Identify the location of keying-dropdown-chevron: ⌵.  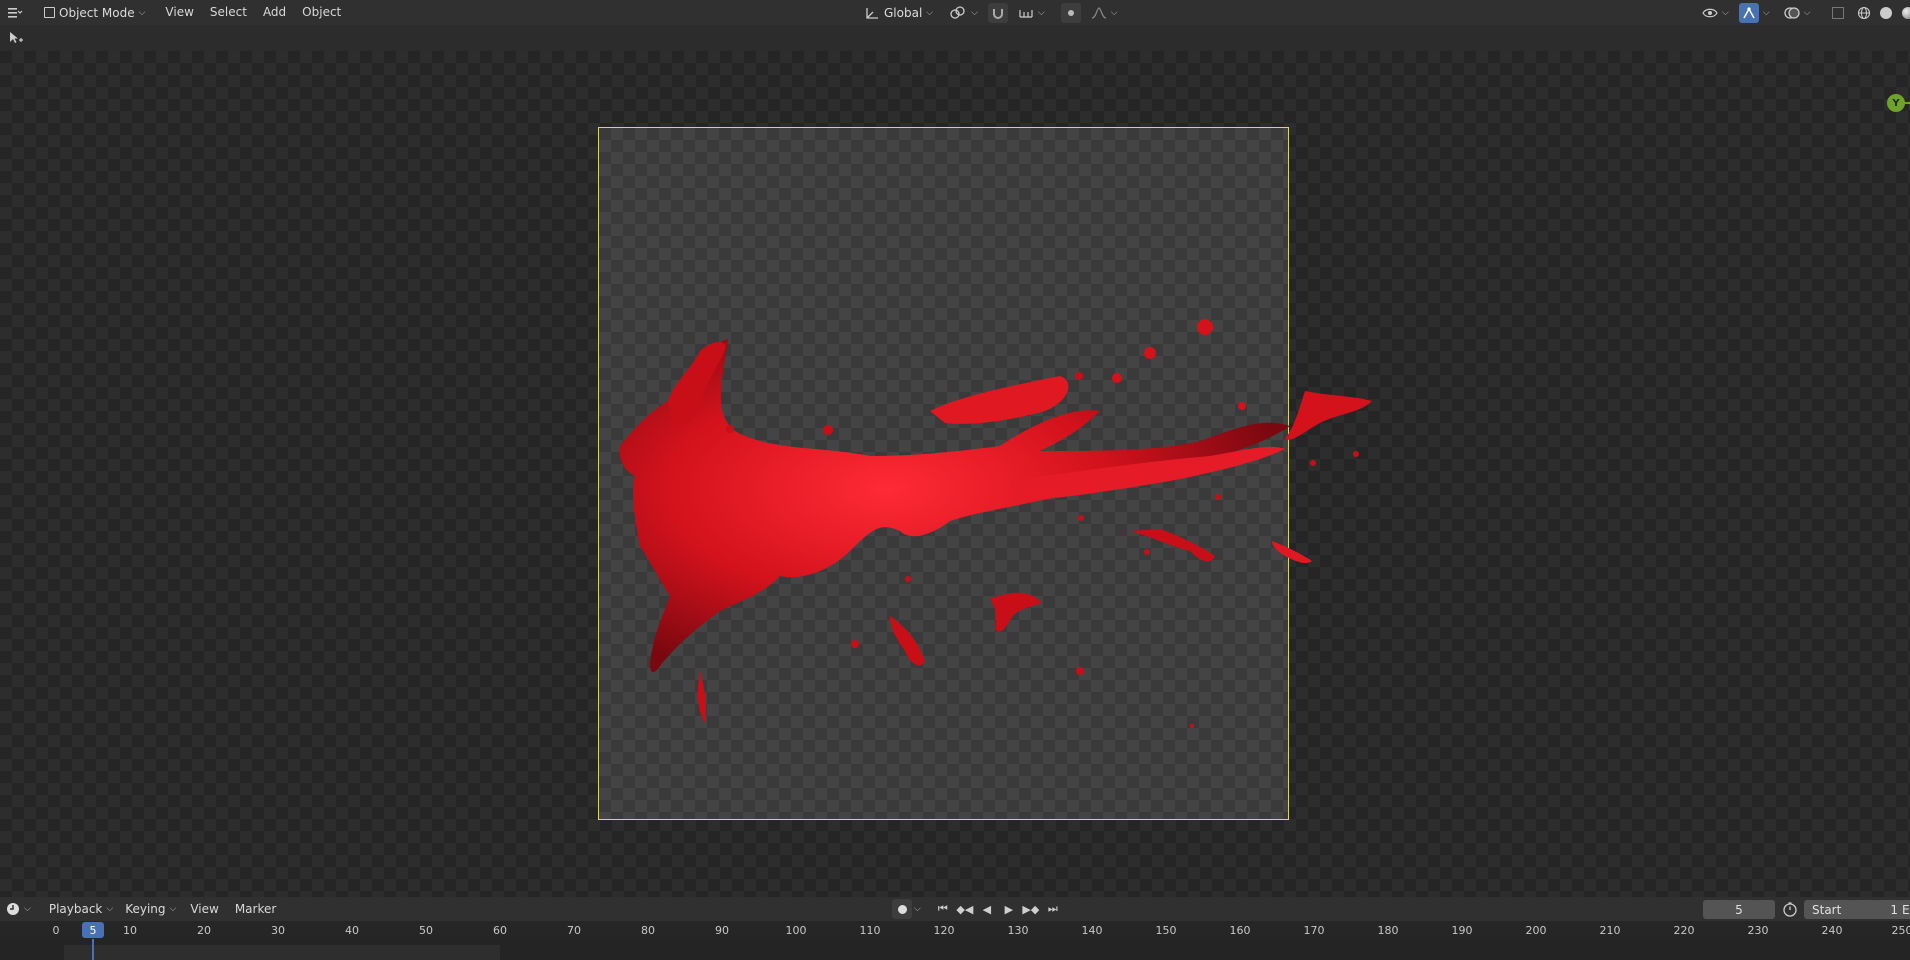
(917, 909).